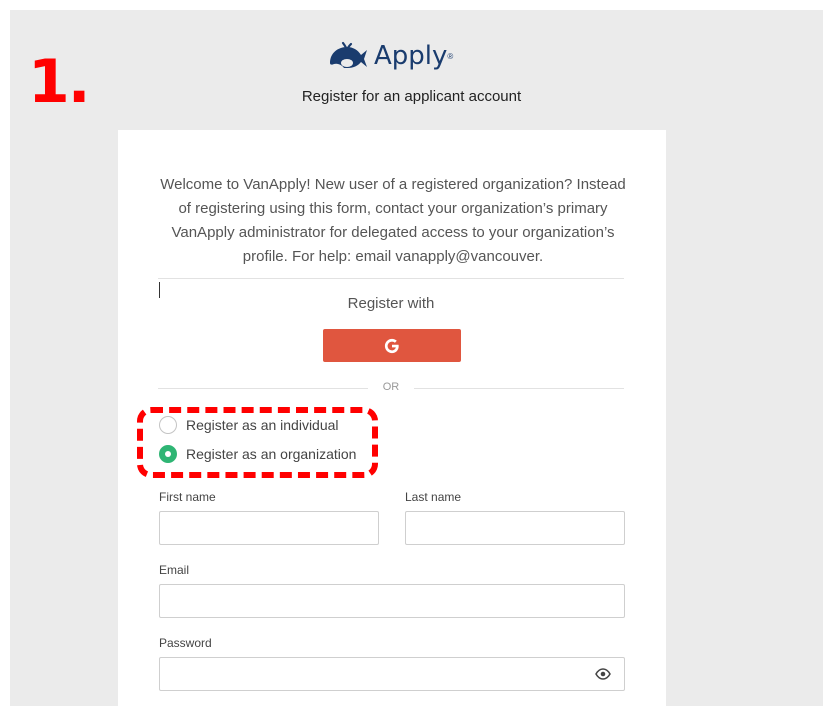  Describe the element at coordinates (411, 96) in the screenshot. I see `page-title: Register for an applicant account` at that location.